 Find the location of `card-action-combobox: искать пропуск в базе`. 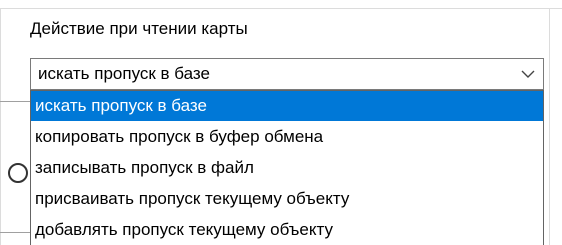

card-action-combobox: искать пропуск в базе is located at coordinates (287, 74).